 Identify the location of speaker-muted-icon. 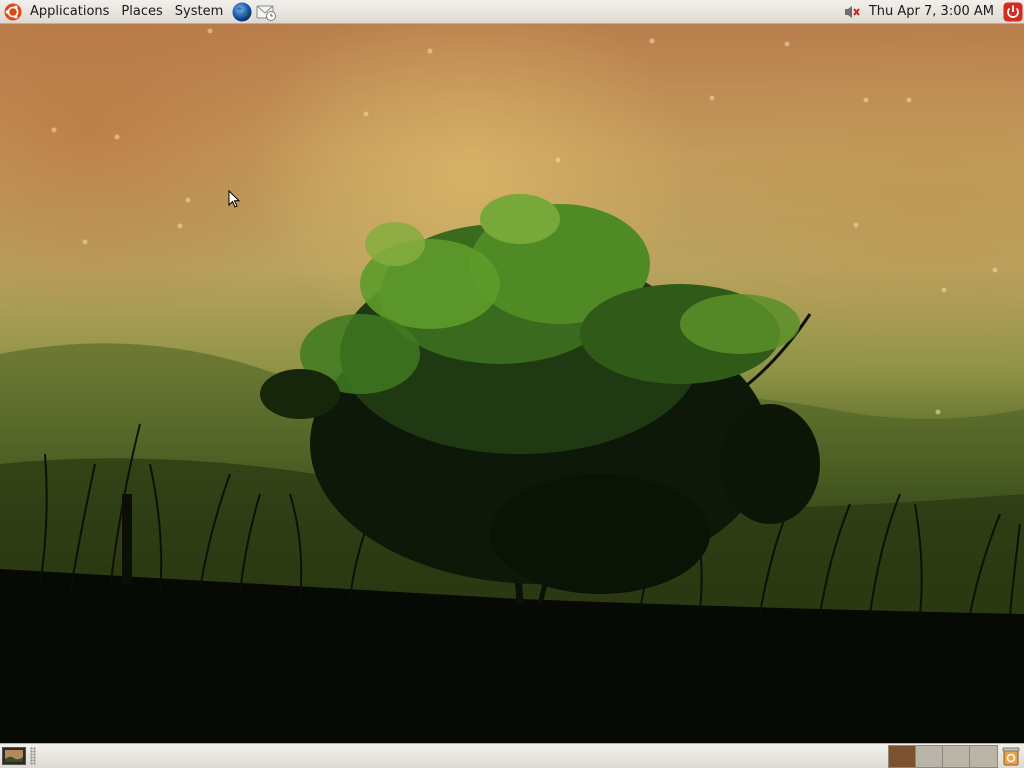
(852, 12).